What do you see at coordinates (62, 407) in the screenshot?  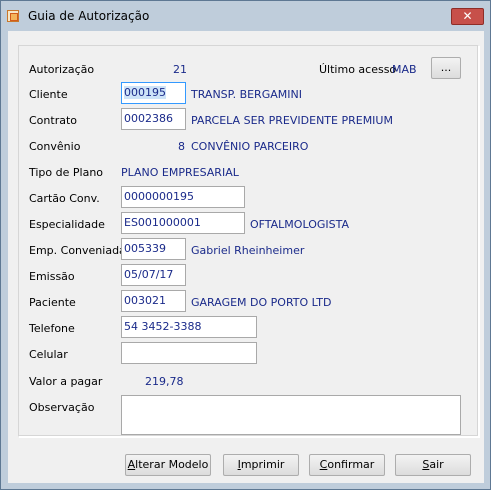 I see `observacao-label: Observação` at bounding box center [62, 407].